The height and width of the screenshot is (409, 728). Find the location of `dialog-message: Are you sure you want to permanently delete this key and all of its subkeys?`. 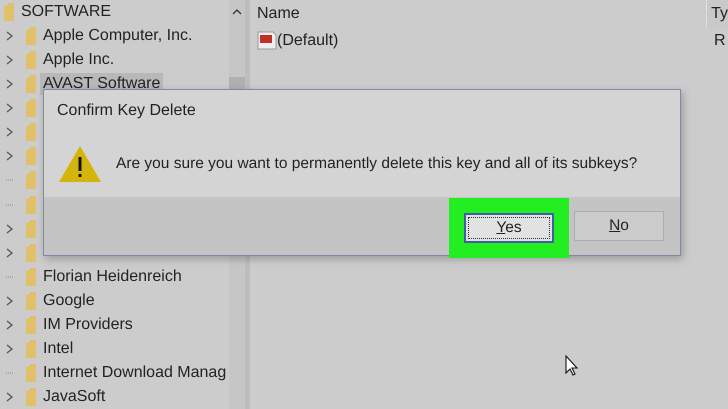

dialog-message: Are you sure you want to permanently delete this key and all of its subkeys? is located at coordinates (377, 163).